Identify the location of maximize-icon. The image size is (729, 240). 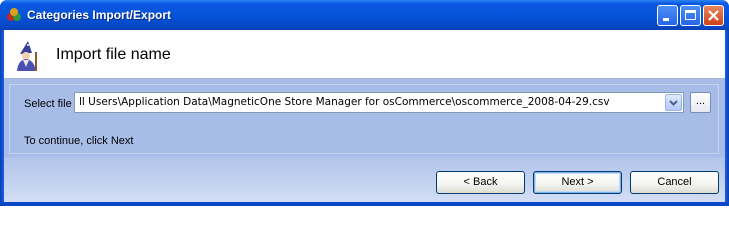
(690, 15).